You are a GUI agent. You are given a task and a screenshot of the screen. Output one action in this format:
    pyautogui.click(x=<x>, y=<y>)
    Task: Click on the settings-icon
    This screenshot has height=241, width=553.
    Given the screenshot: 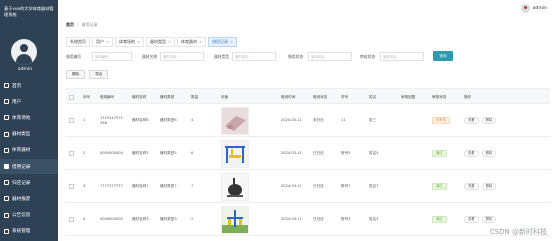 What is the action you would take?
    pyautogui.click(x=6, y=231)
    